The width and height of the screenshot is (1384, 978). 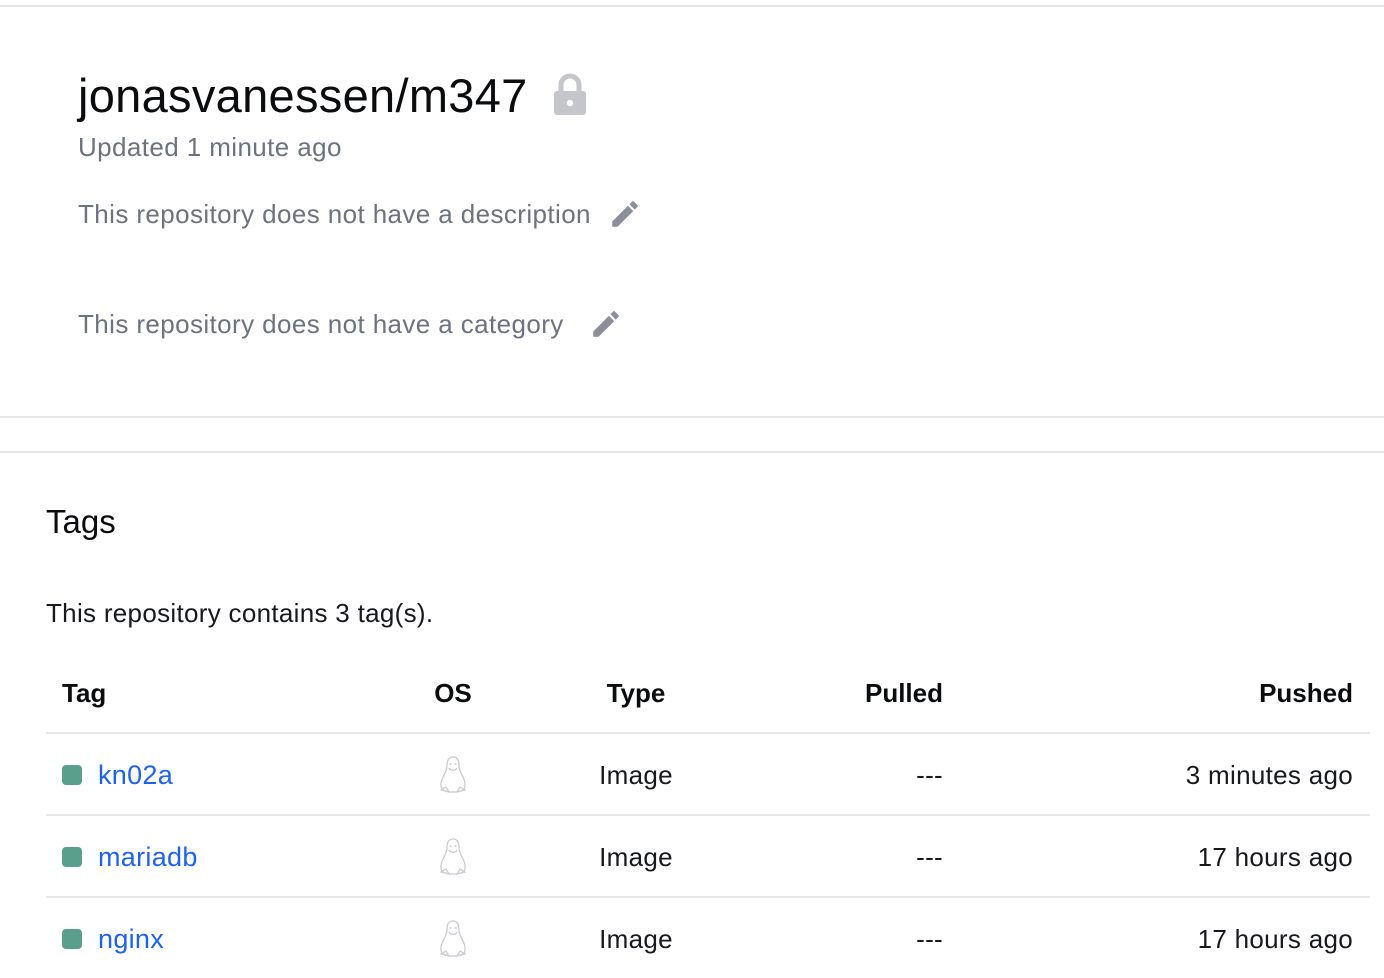 I want to click on tag-cell: mariadb, so click(x=130, y=857).